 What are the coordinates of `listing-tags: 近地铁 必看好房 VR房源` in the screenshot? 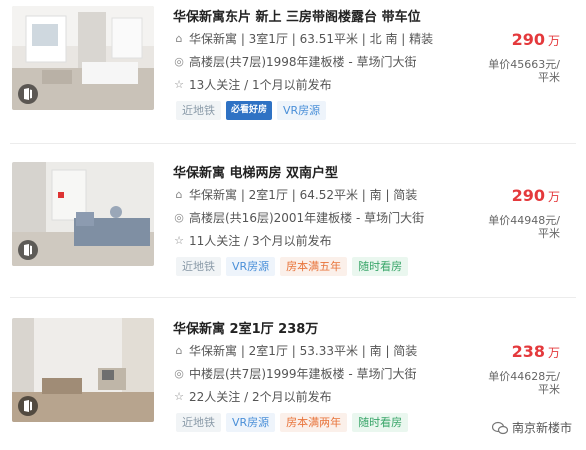 It's located at (251, 110).